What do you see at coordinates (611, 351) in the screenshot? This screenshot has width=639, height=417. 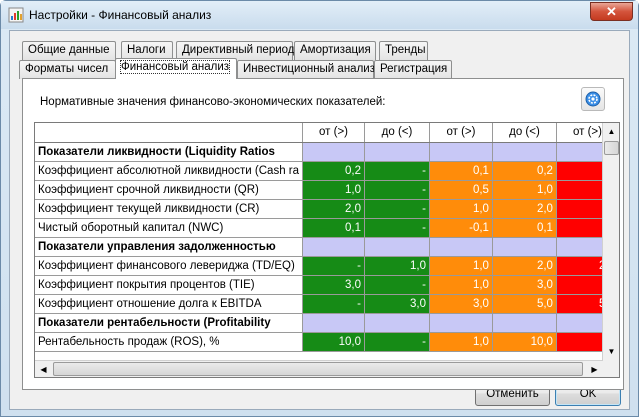 I see `scroll-down-icon: ▼` at bounding box center [611, 351].